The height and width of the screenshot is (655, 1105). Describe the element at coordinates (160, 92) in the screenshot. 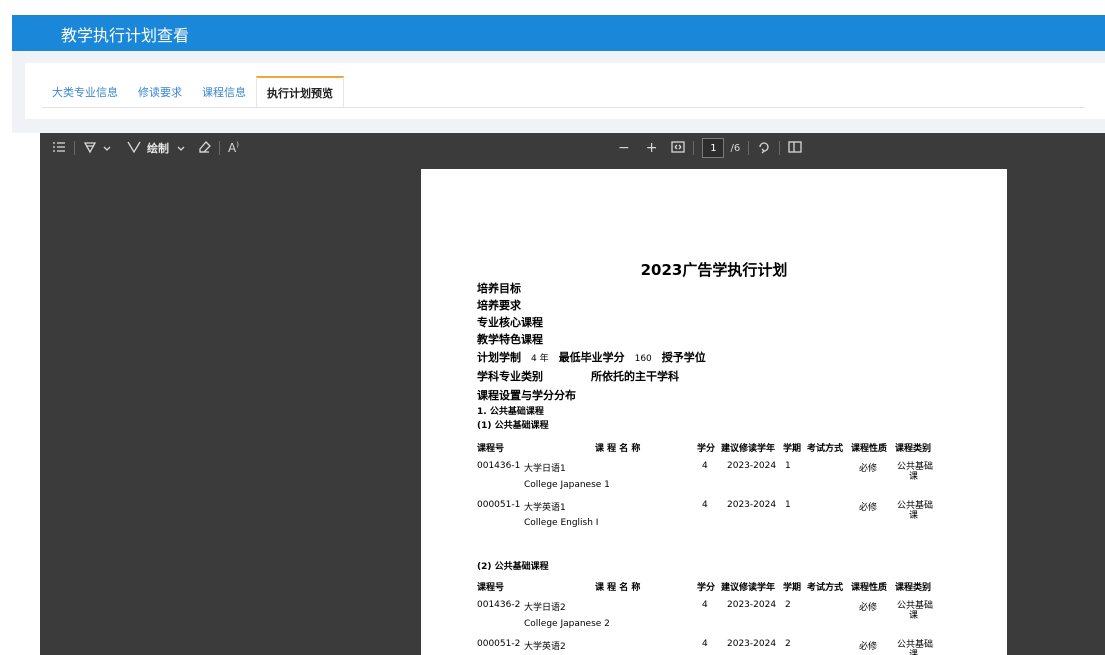

I see `tab-study-requirements: 修读要求` at that location.